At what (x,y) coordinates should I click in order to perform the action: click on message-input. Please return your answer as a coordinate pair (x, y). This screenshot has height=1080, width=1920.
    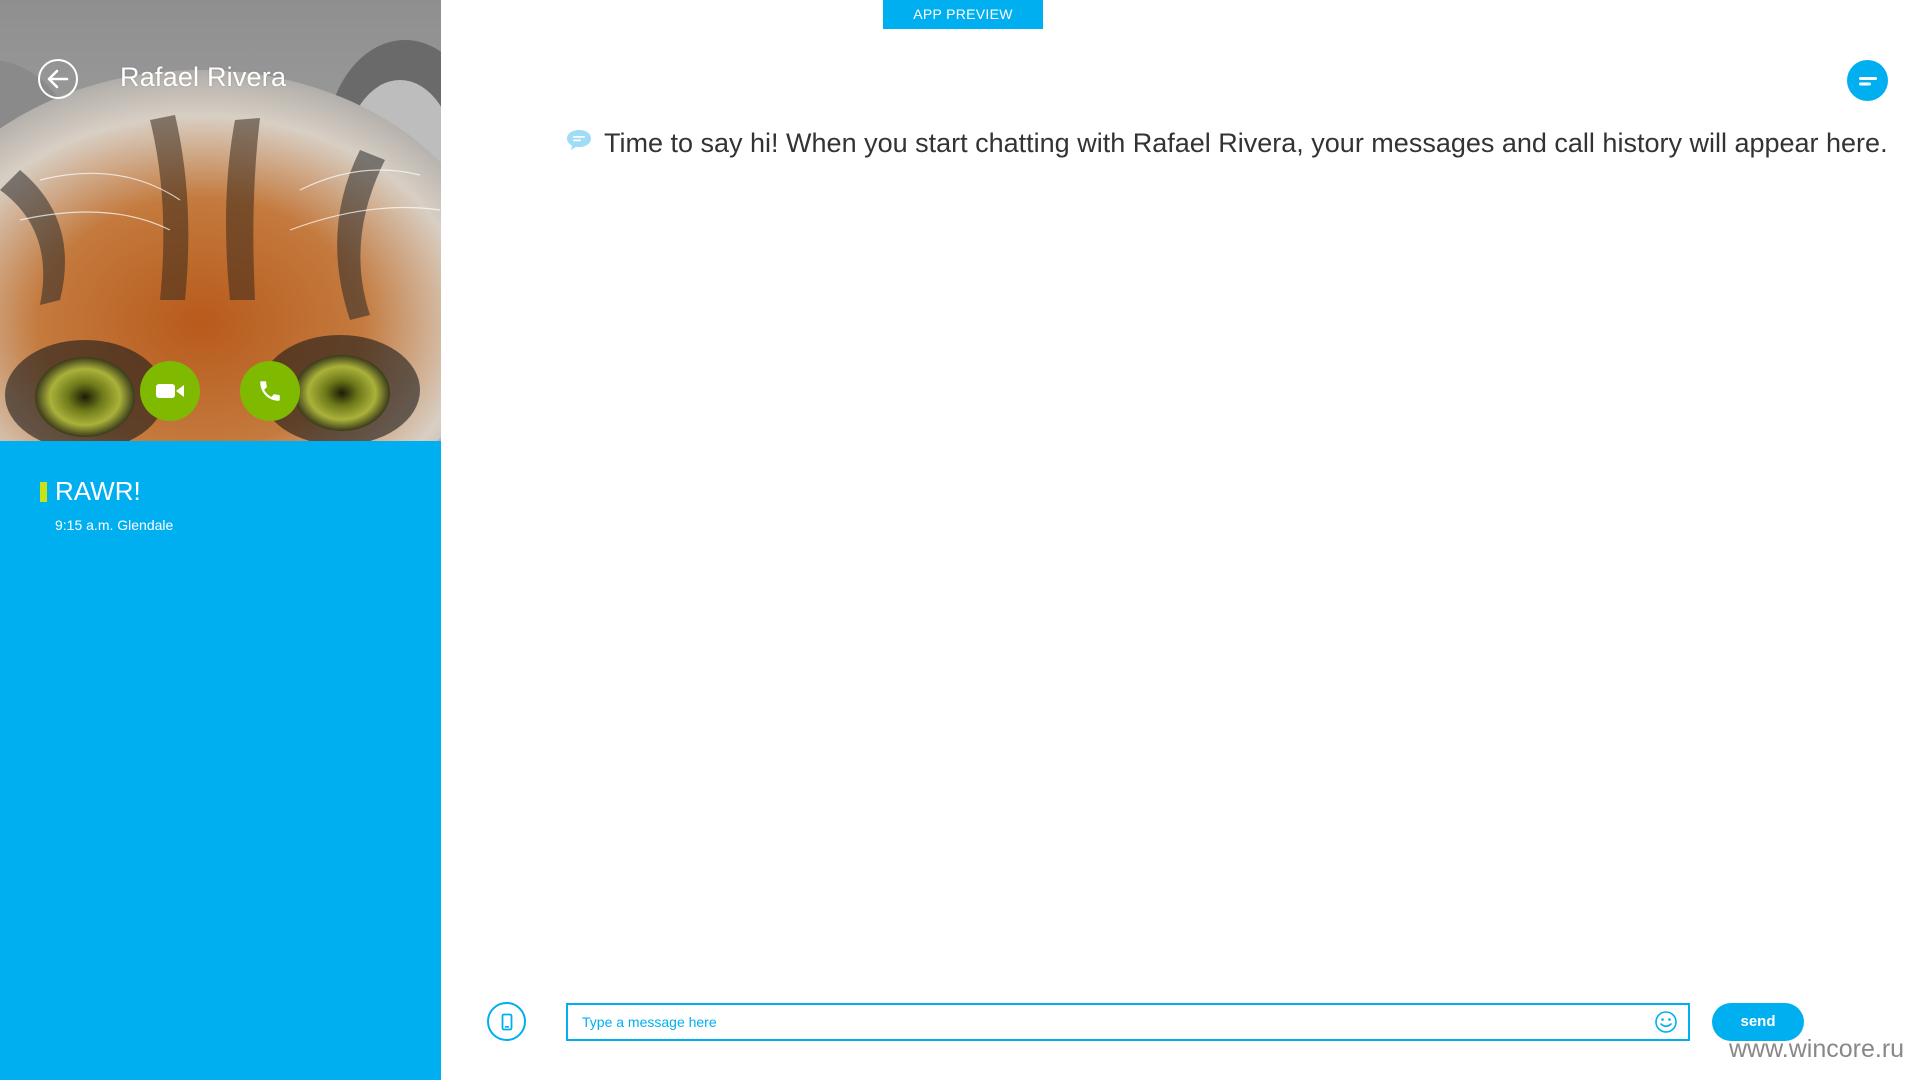
    Looking at the image, I should click on (1103, 1022).